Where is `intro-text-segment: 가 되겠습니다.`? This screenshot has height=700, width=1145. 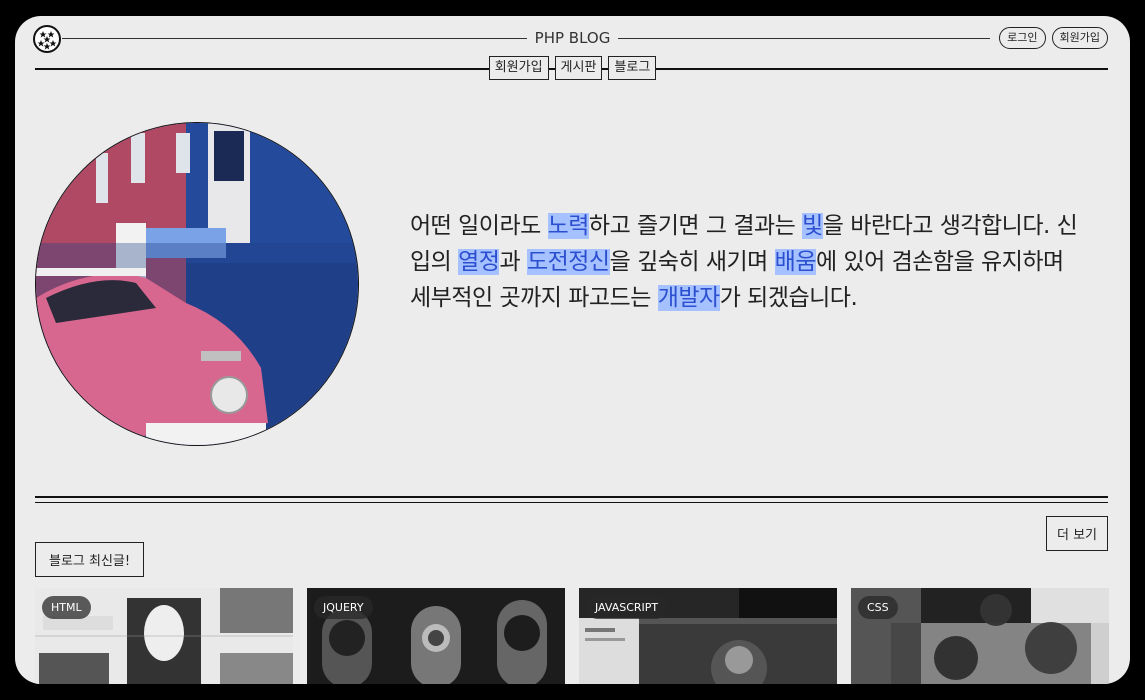
intro-text-segment: 가 되겠습니다. is located at coordinates (788, 298).